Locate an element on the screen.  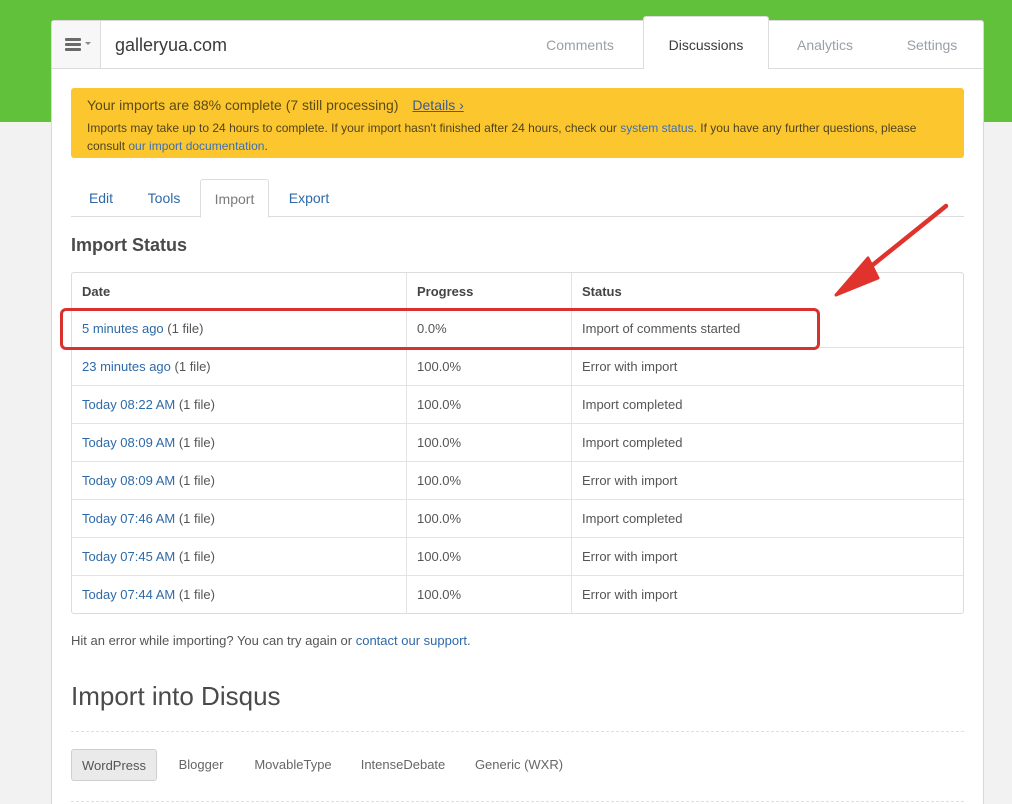
date-cell: 23 minutes ago (1 file) is located at coordinates (239, 366).